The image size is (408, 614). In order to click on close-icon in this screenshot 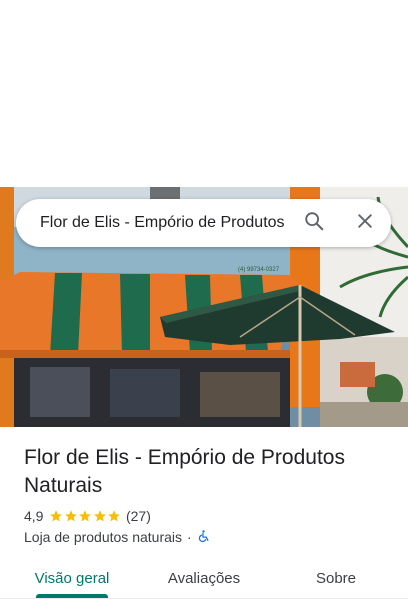, I will do `click(365, 223)`.